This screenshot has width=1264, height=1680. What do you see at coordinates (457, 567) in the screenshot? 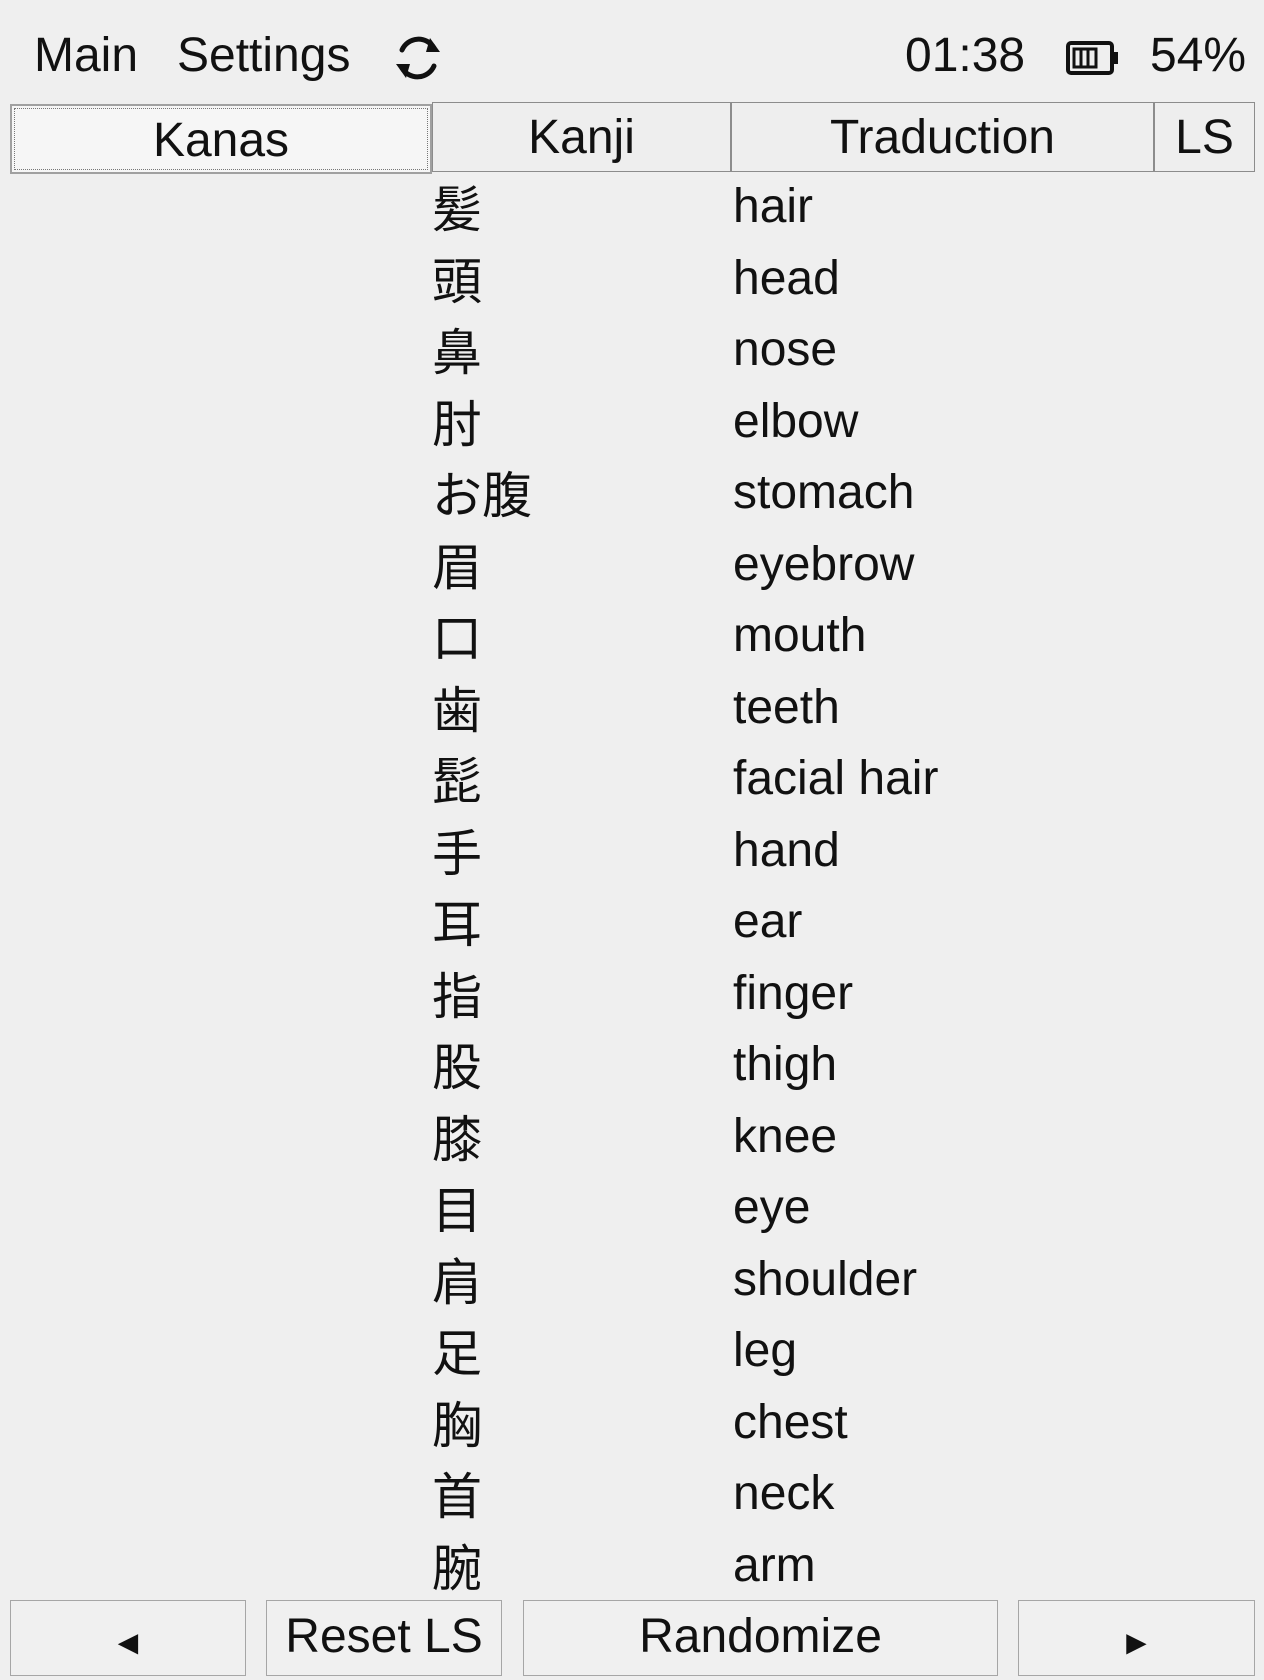
I see `kanji-cell: 眉` at bounding box center [457, 567].